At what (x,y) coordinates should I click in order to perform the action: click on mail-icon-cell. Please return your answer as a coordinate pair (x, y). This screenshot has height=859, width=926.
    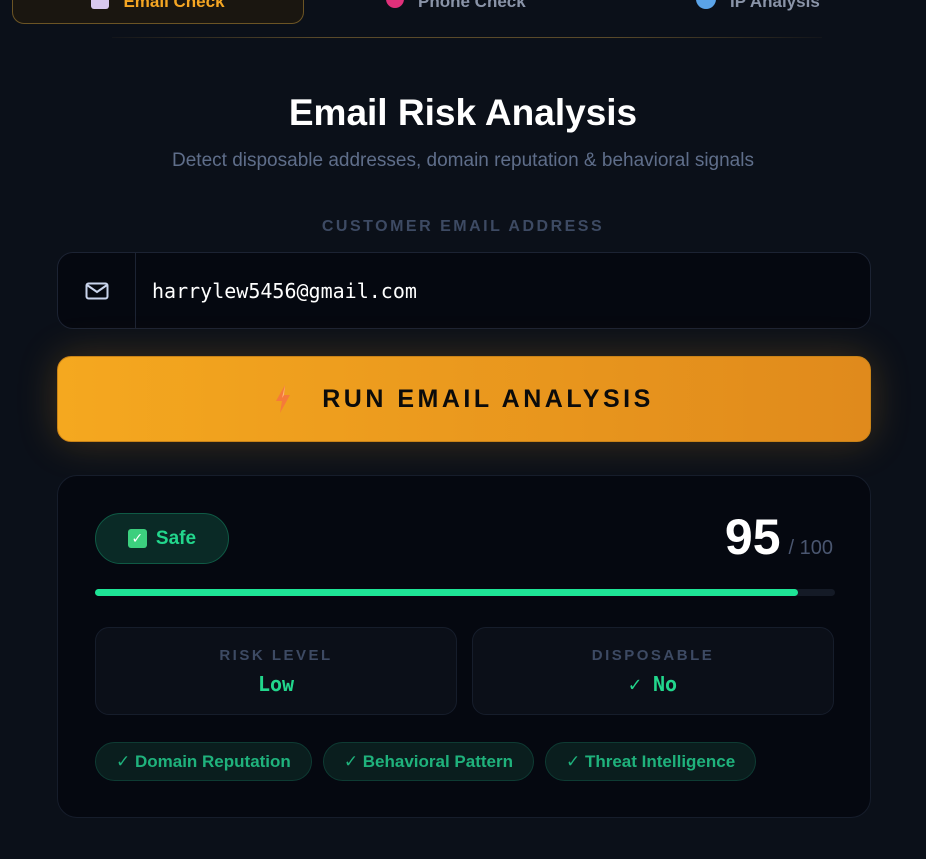
    Looking at the image, I should click on (97, 290).